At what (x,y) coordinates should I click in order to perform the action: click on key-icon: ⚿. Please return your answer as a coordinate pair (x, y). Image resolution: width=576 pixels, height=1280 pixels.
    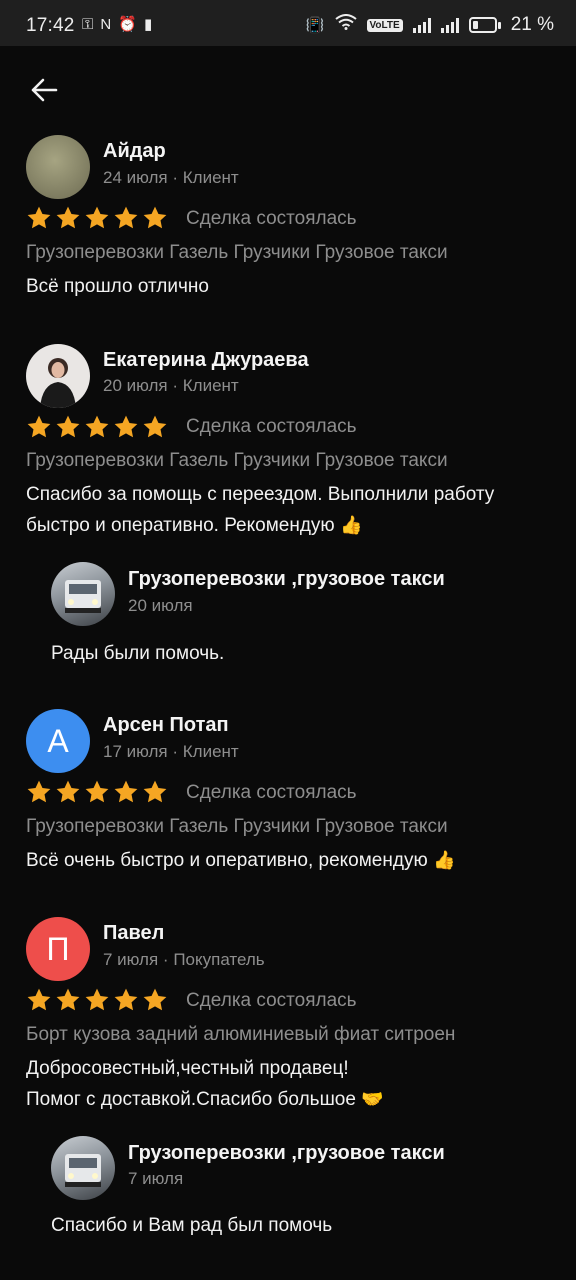
    Looking at the image, I should click on (88, 24).